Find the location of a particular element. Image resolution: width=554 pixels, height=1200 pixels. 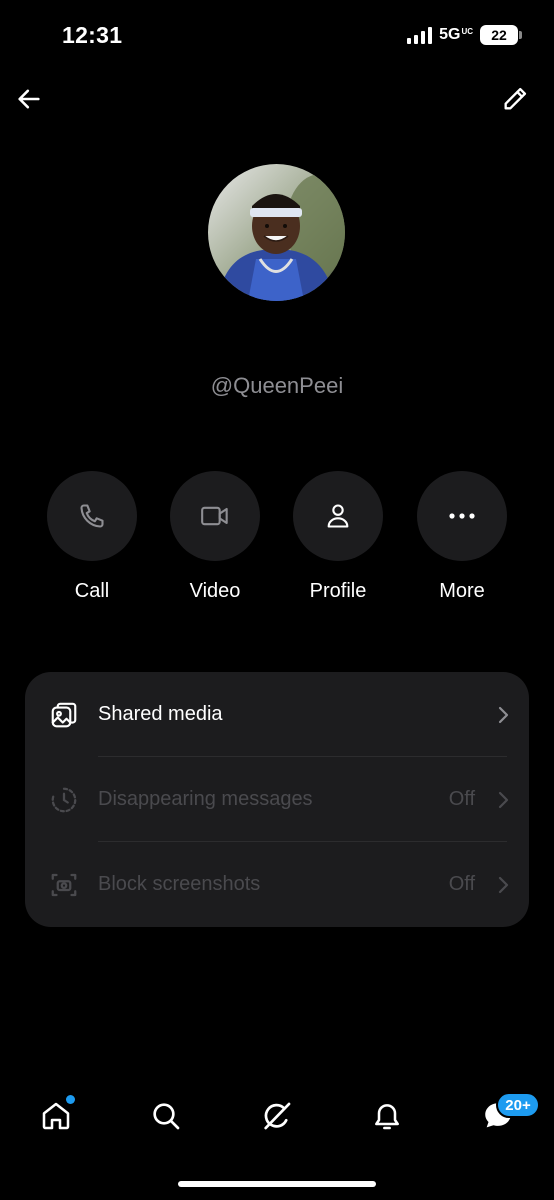

edit-button is located at coordinates (515, 99).